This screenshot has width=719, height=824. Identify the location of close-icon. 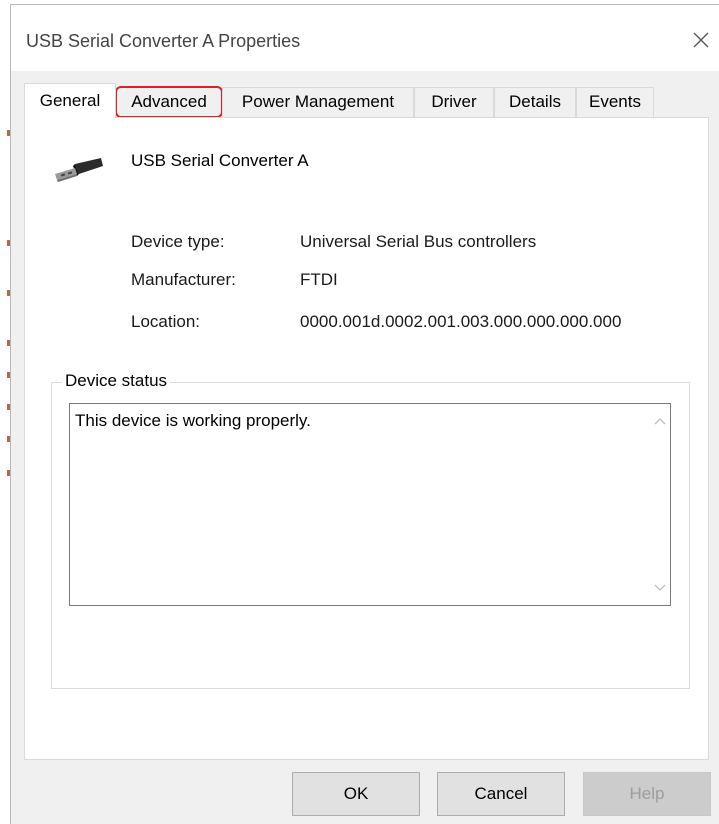
(701, 40).